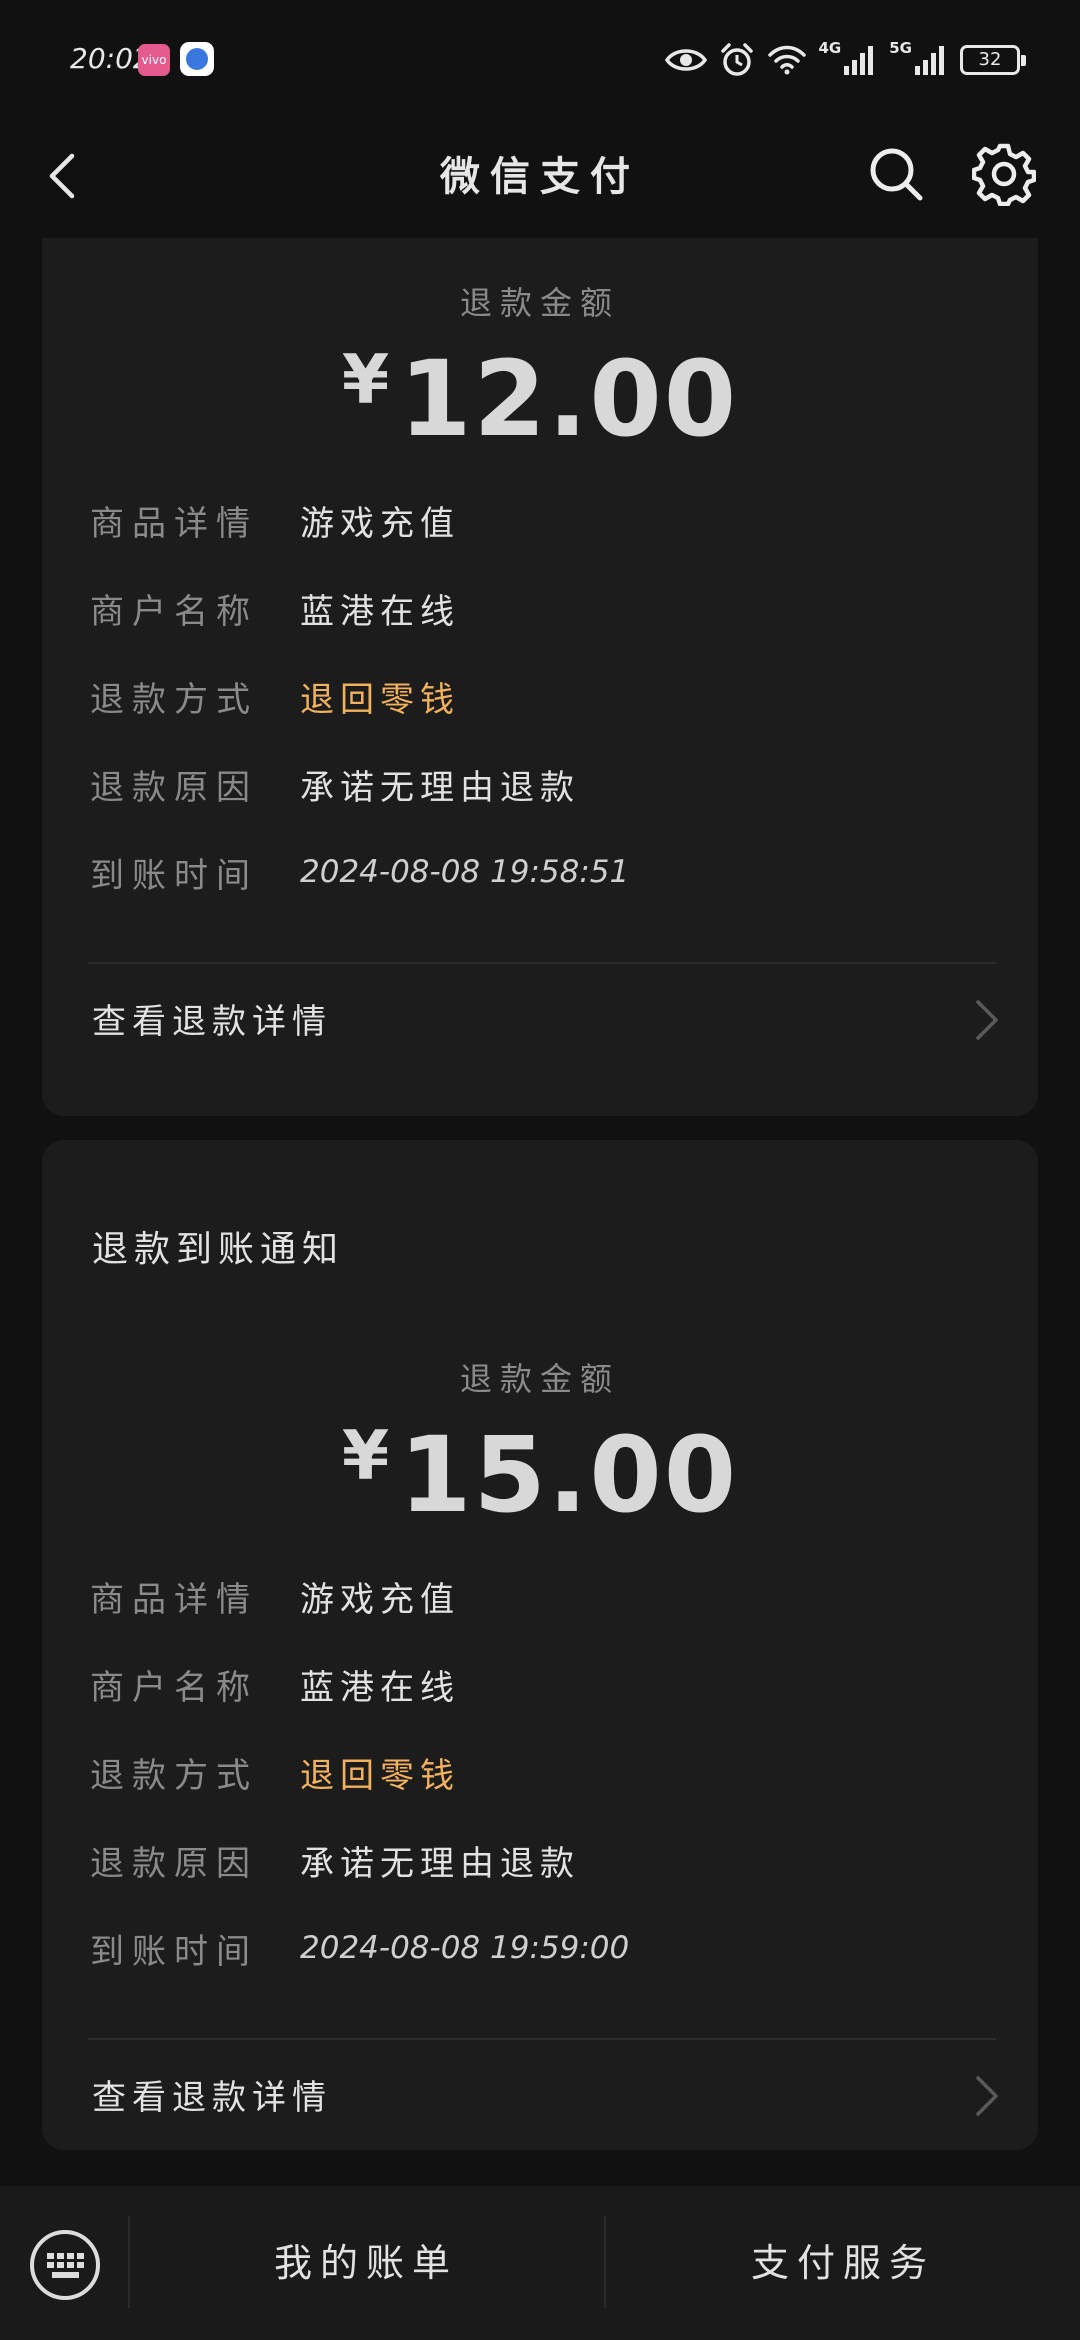  I want to click on eye-icon, so click(685, 60).